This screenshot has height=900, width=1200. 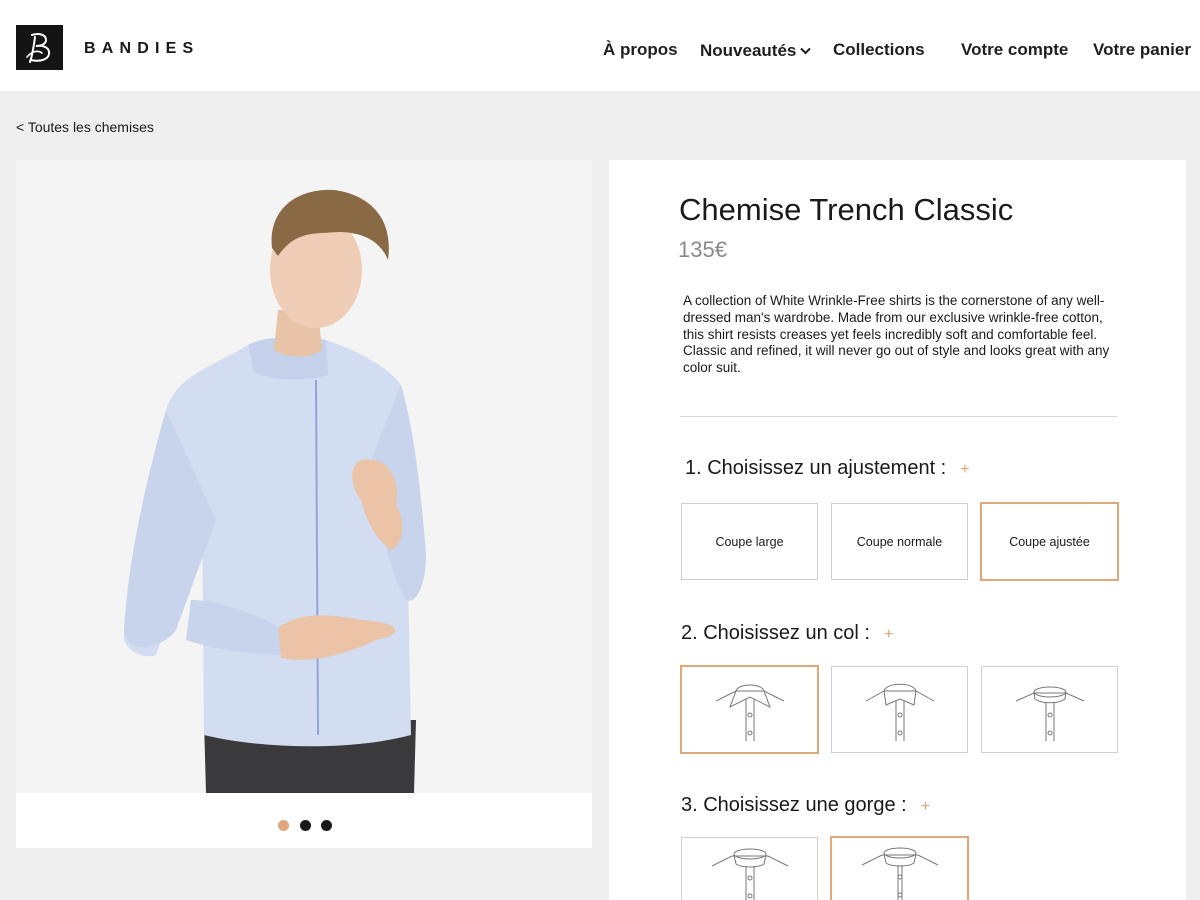 I want to click on b-monogram-logo-icon, so click(x=39, y=47).